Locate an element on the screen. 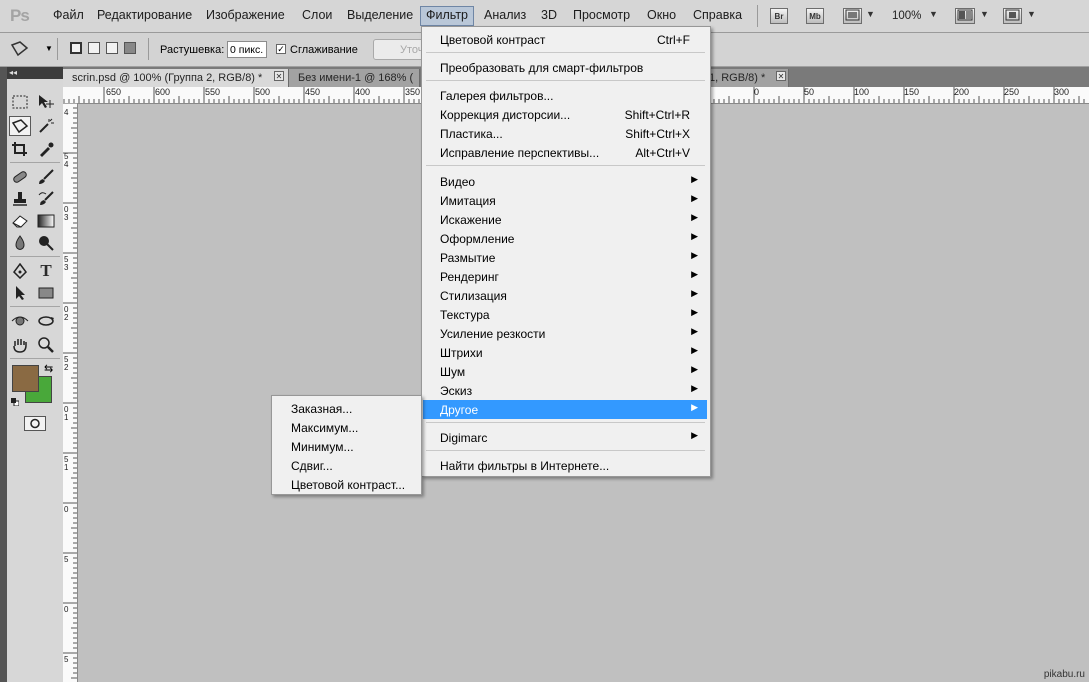 This screenshot has width=1089, height=682. menu-window: Окно is located at coordinates (661, 15).